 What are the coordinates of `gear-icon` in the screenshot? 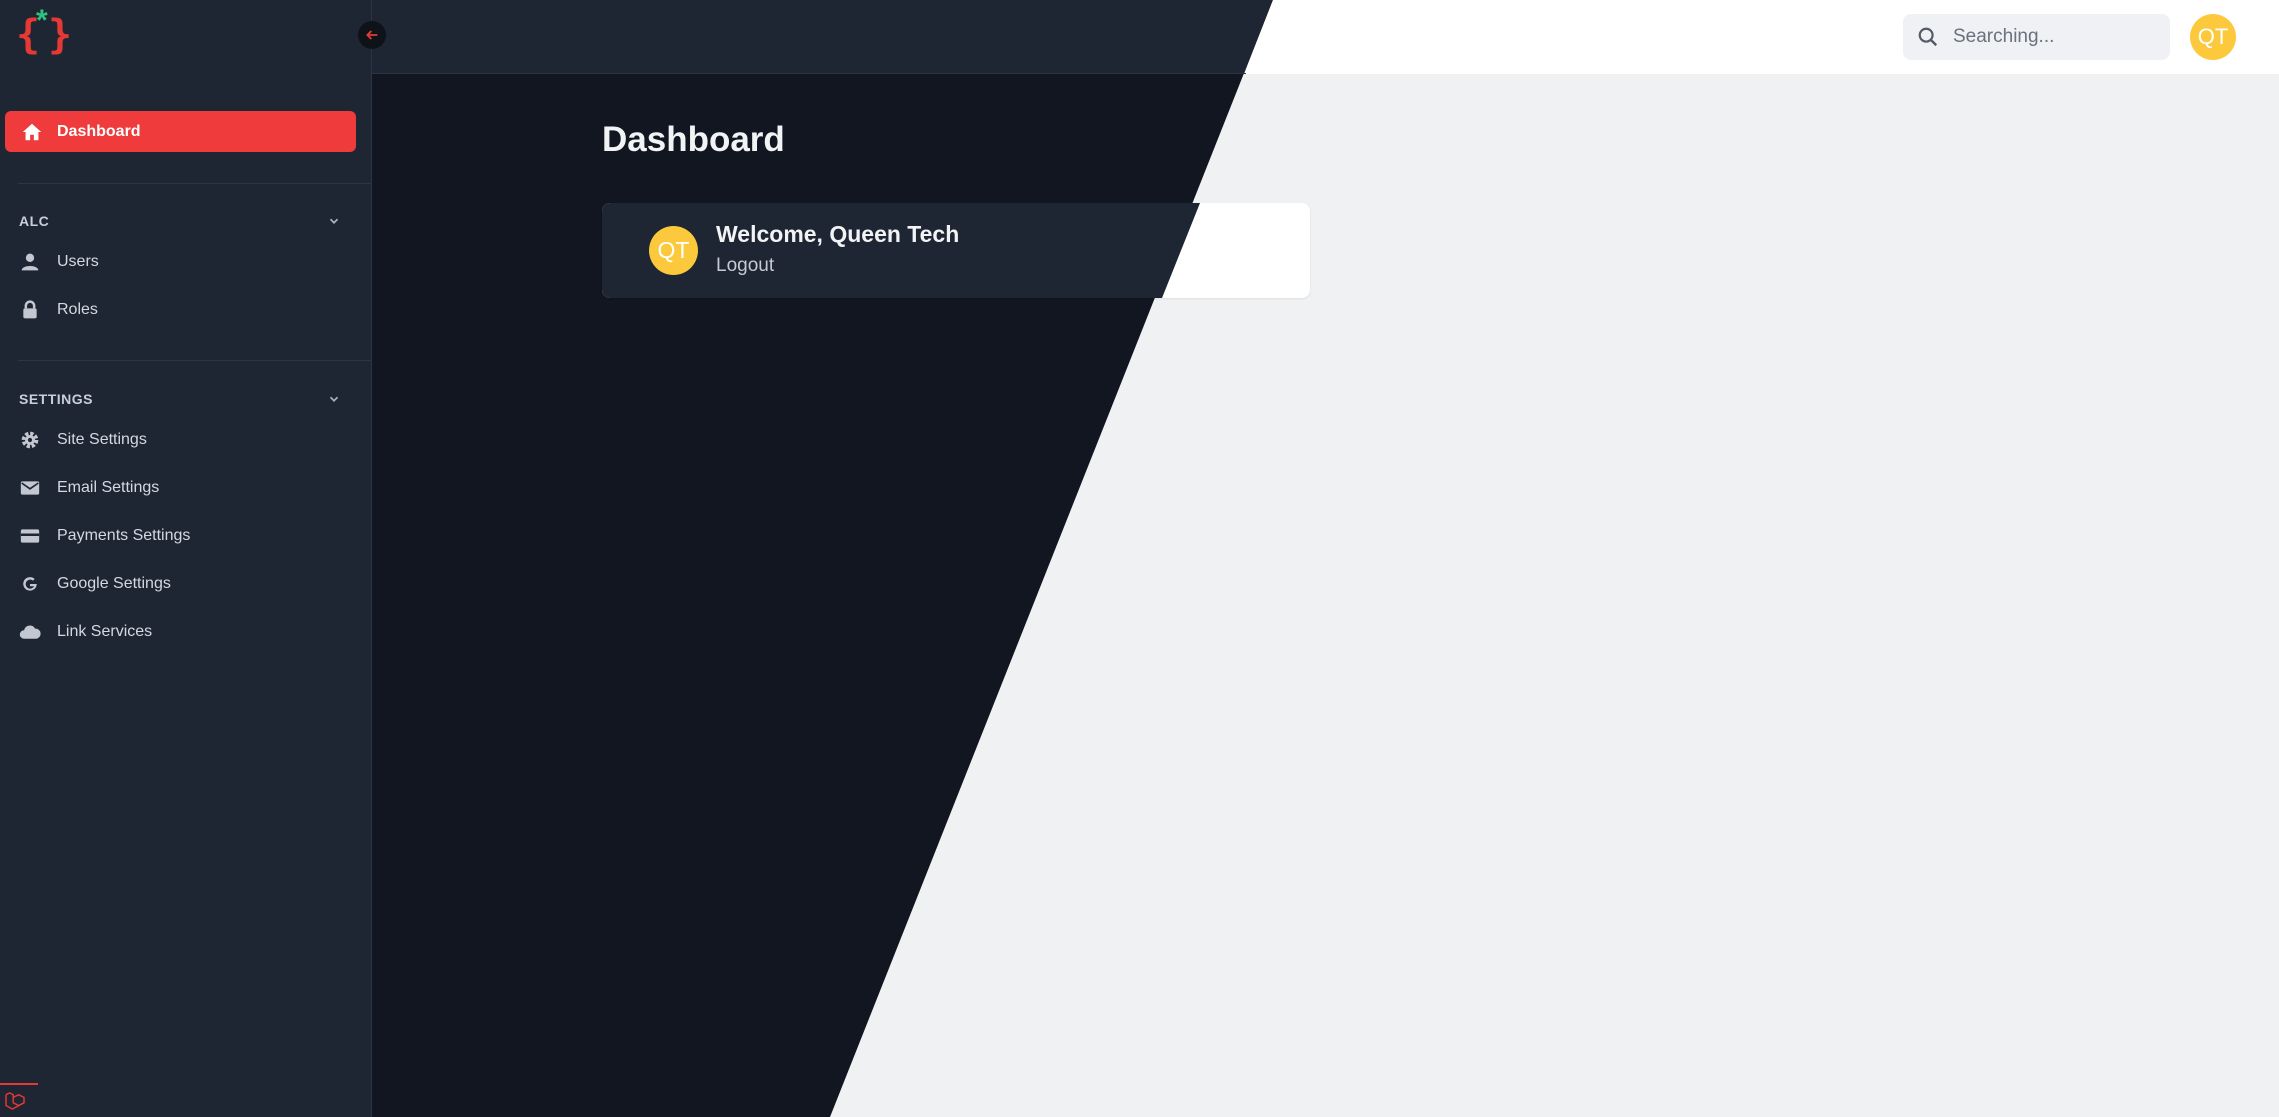 It's located at (30, 440).